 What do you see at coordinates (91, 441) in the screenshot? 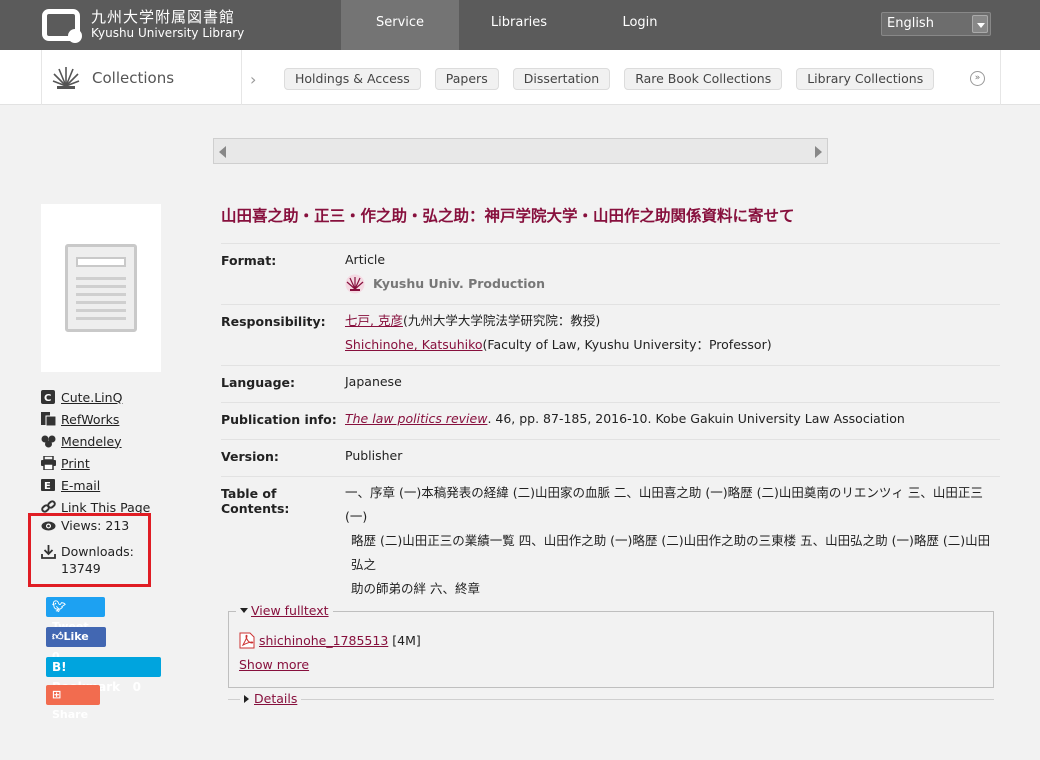
I see `tool-label: Mendeley` at bounding box center [91, 441].